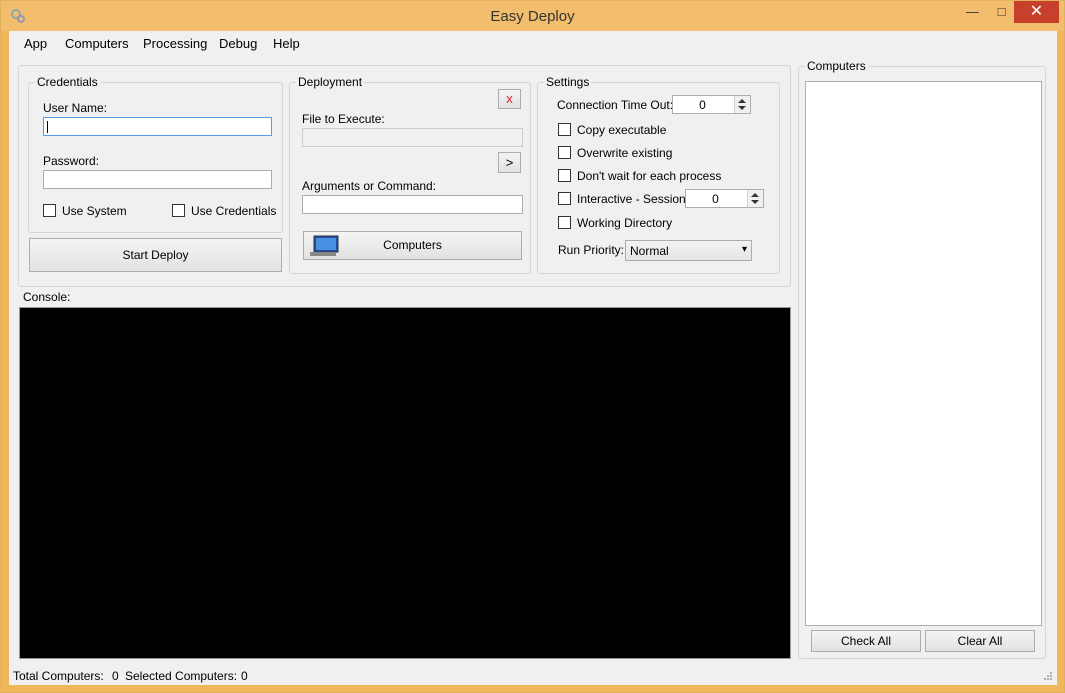  I want to click on maximize-button: □, so click(1001, 12).